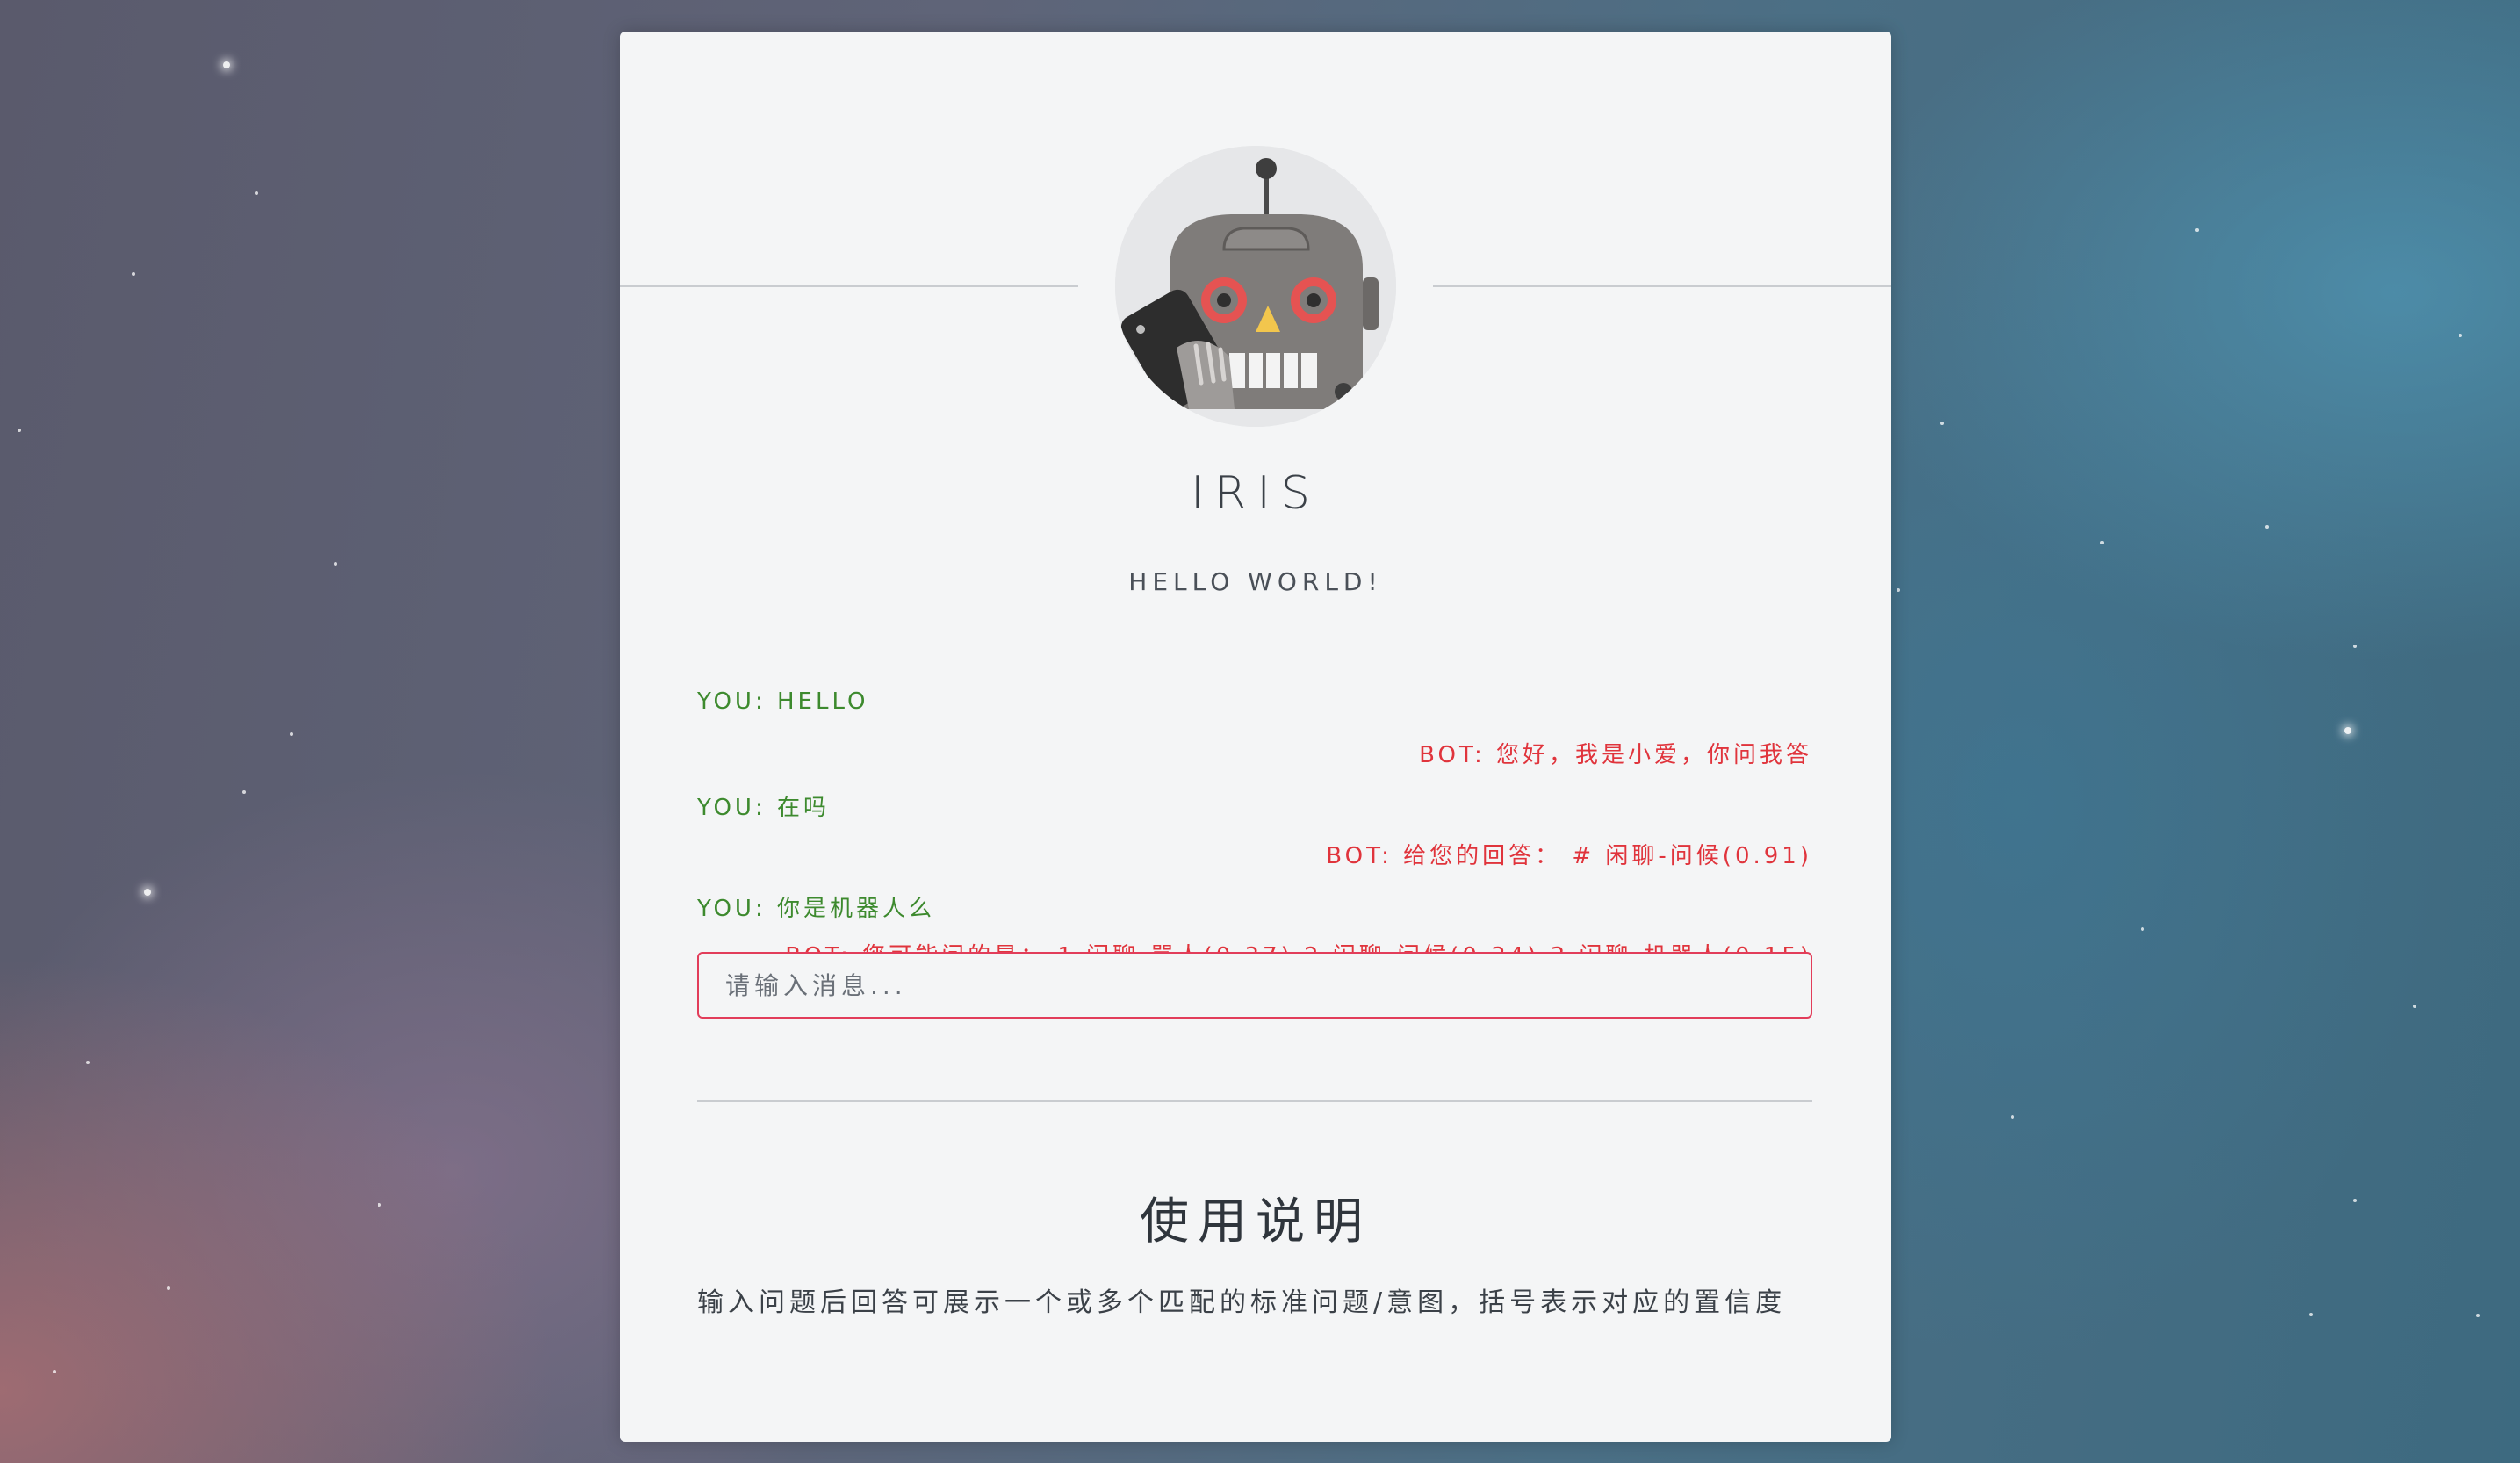 The image size is (2520, 1463). I want to click on usage-description: 输入问题后回答可展示一个或多个匹配的标准问题/意图，括号表示对应的置信度, so click(1242, 1302).